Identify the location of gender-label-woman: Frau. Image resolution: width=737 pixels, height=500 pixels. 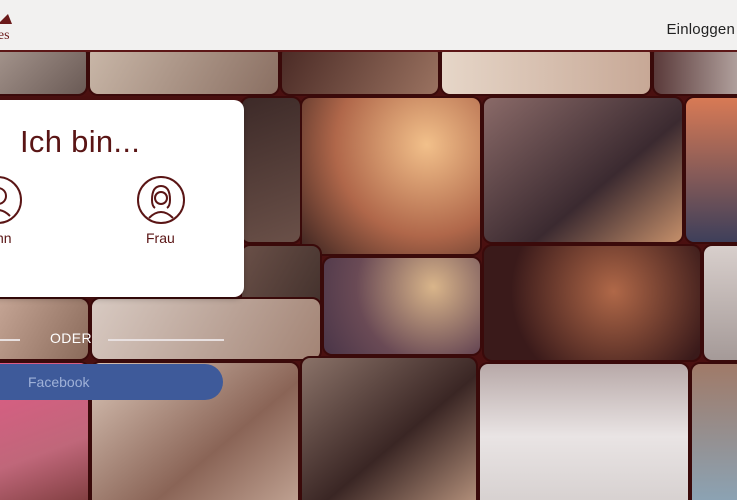
(160, 238).